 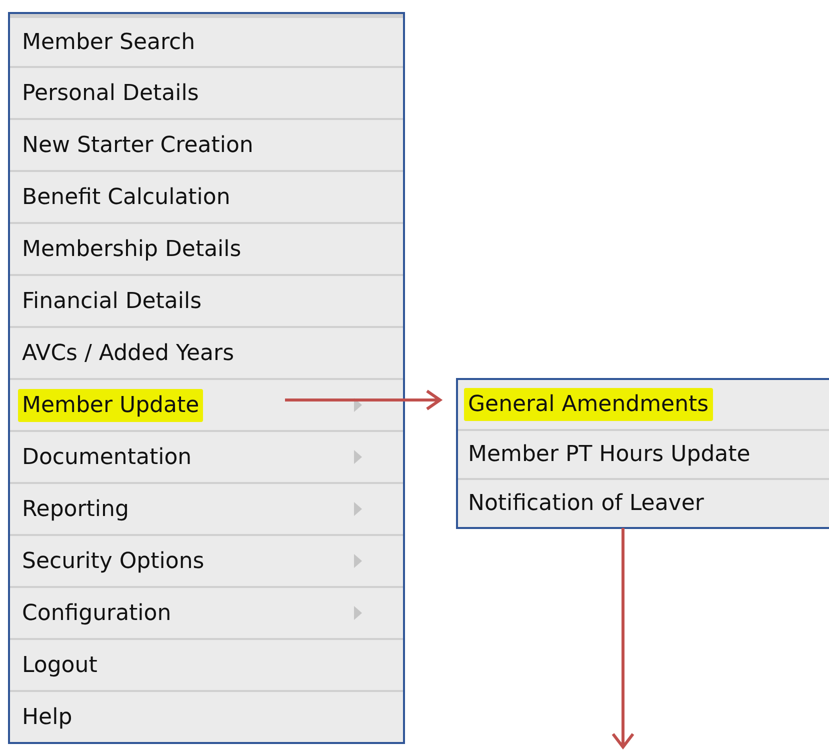 What do you see at coordinates (111, 405) in the screenshot?
I see `menu-item: Member Update` at bounding box center [111, 405].